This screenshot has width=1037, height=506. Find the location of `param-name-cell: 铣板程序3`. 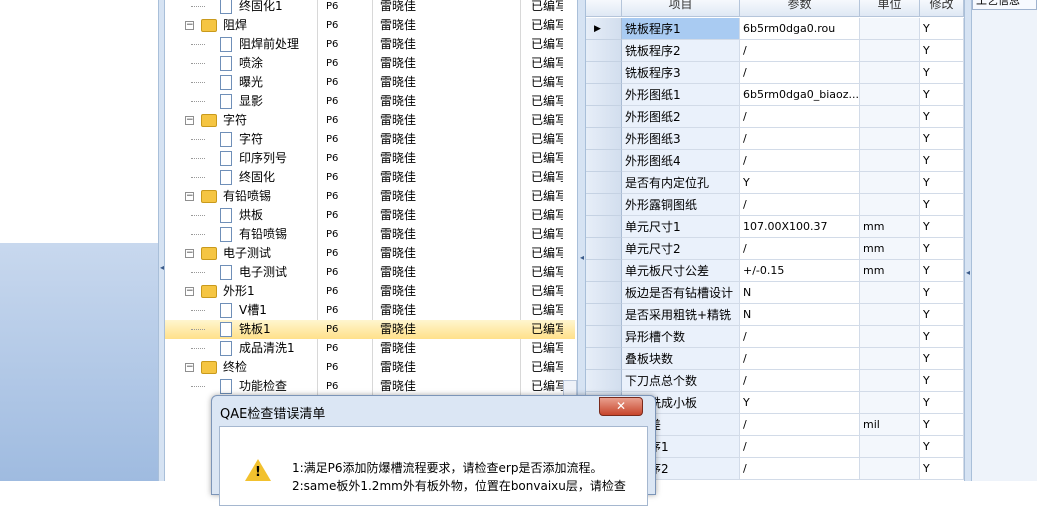

param-name-cell: 铣板程序3 is located at coordinates (681, 73).